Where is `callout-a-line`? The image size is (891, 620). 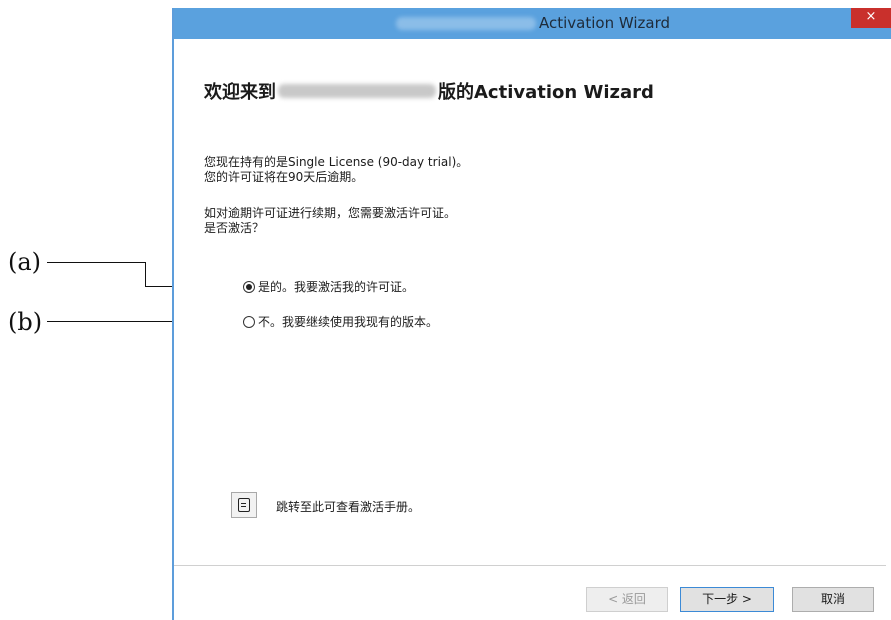 callout-a-line is located at coordinates (96, 262).